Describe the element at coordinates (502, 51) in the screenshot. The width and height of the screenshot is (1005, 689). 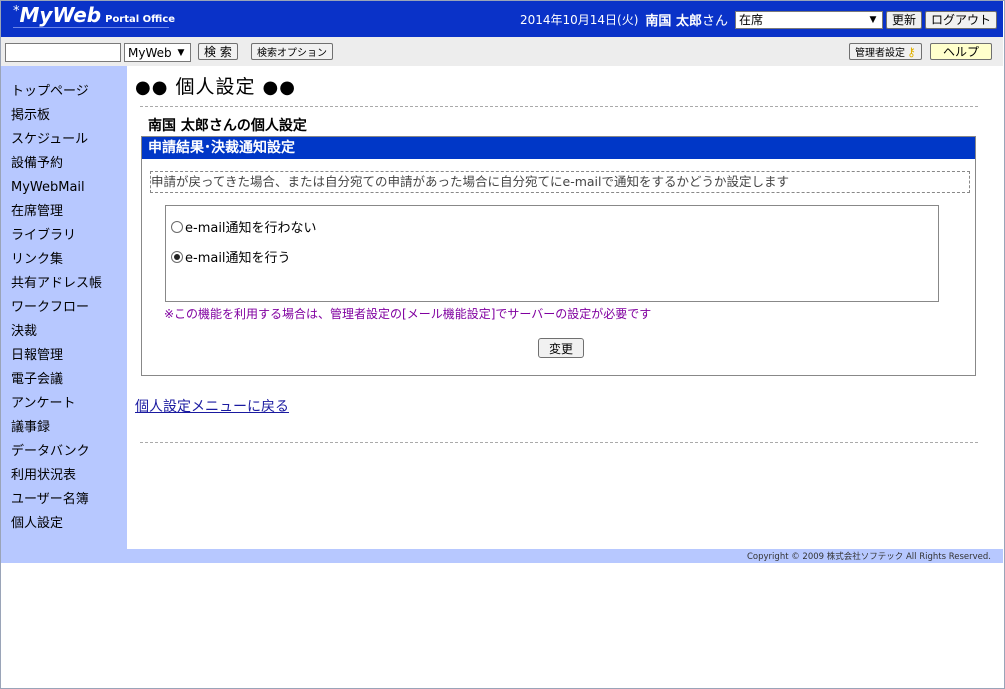
I see `toolbar: MyWeb ▼ 検 索 検索オプション 管理者設定 ⚷ ヘルプ` at that location.